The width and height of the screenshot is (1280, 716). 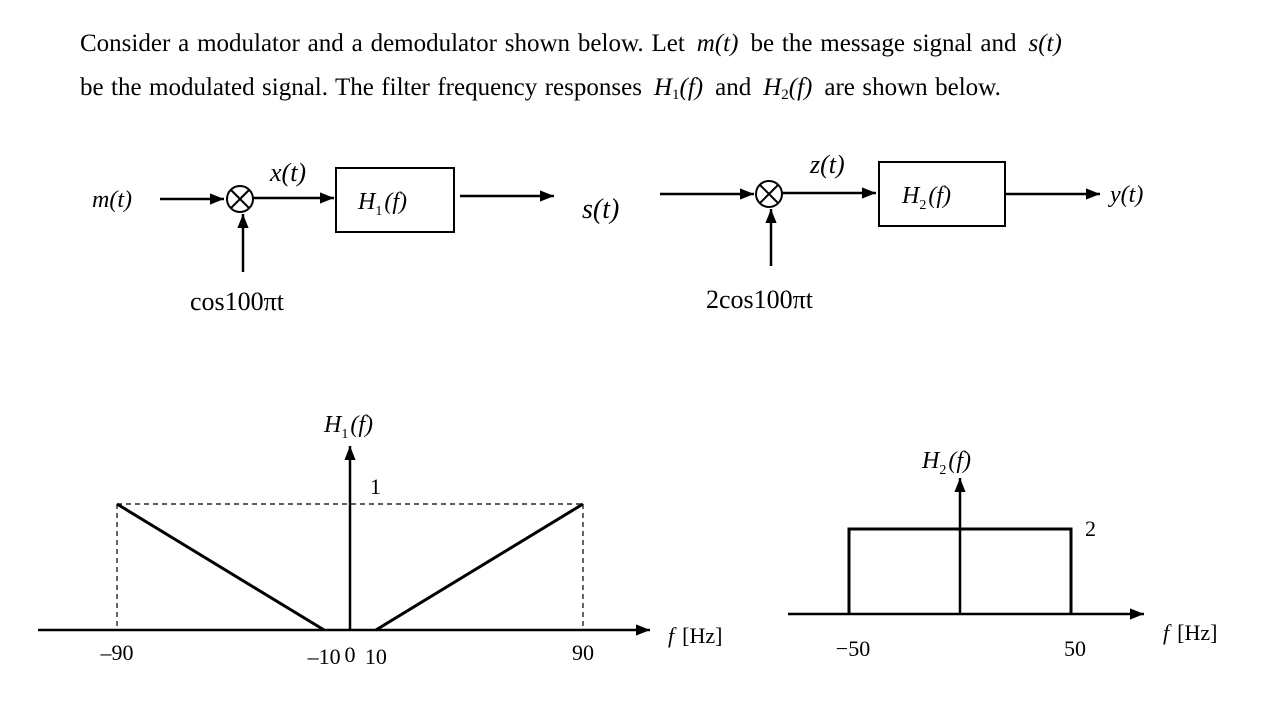 I want to click on modulated-output-label: s(t), so click(x=600, y=209).